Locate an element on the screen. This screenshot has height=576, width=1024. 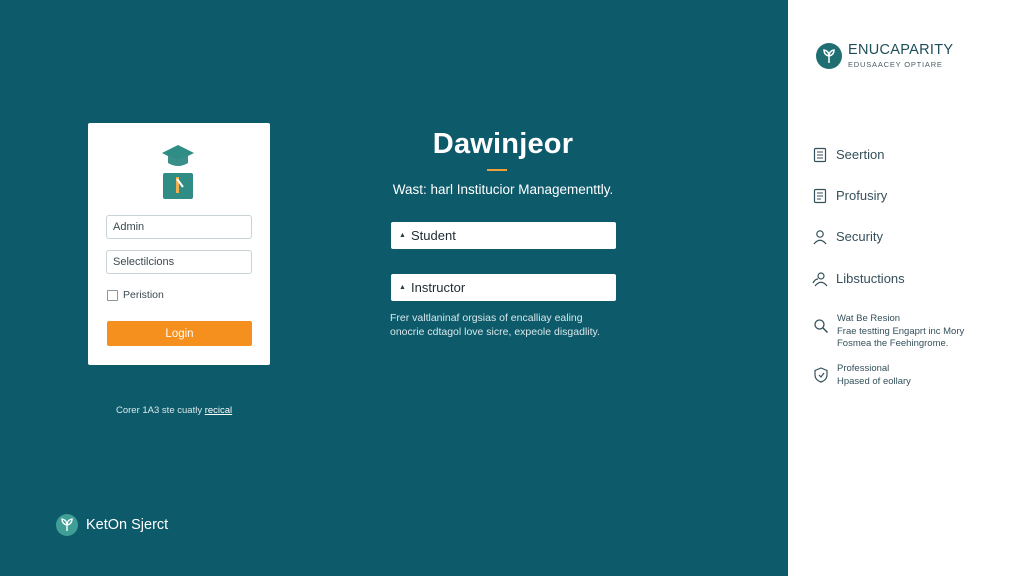
sidebar-item-security: Security is located at coordinates (847, 236).